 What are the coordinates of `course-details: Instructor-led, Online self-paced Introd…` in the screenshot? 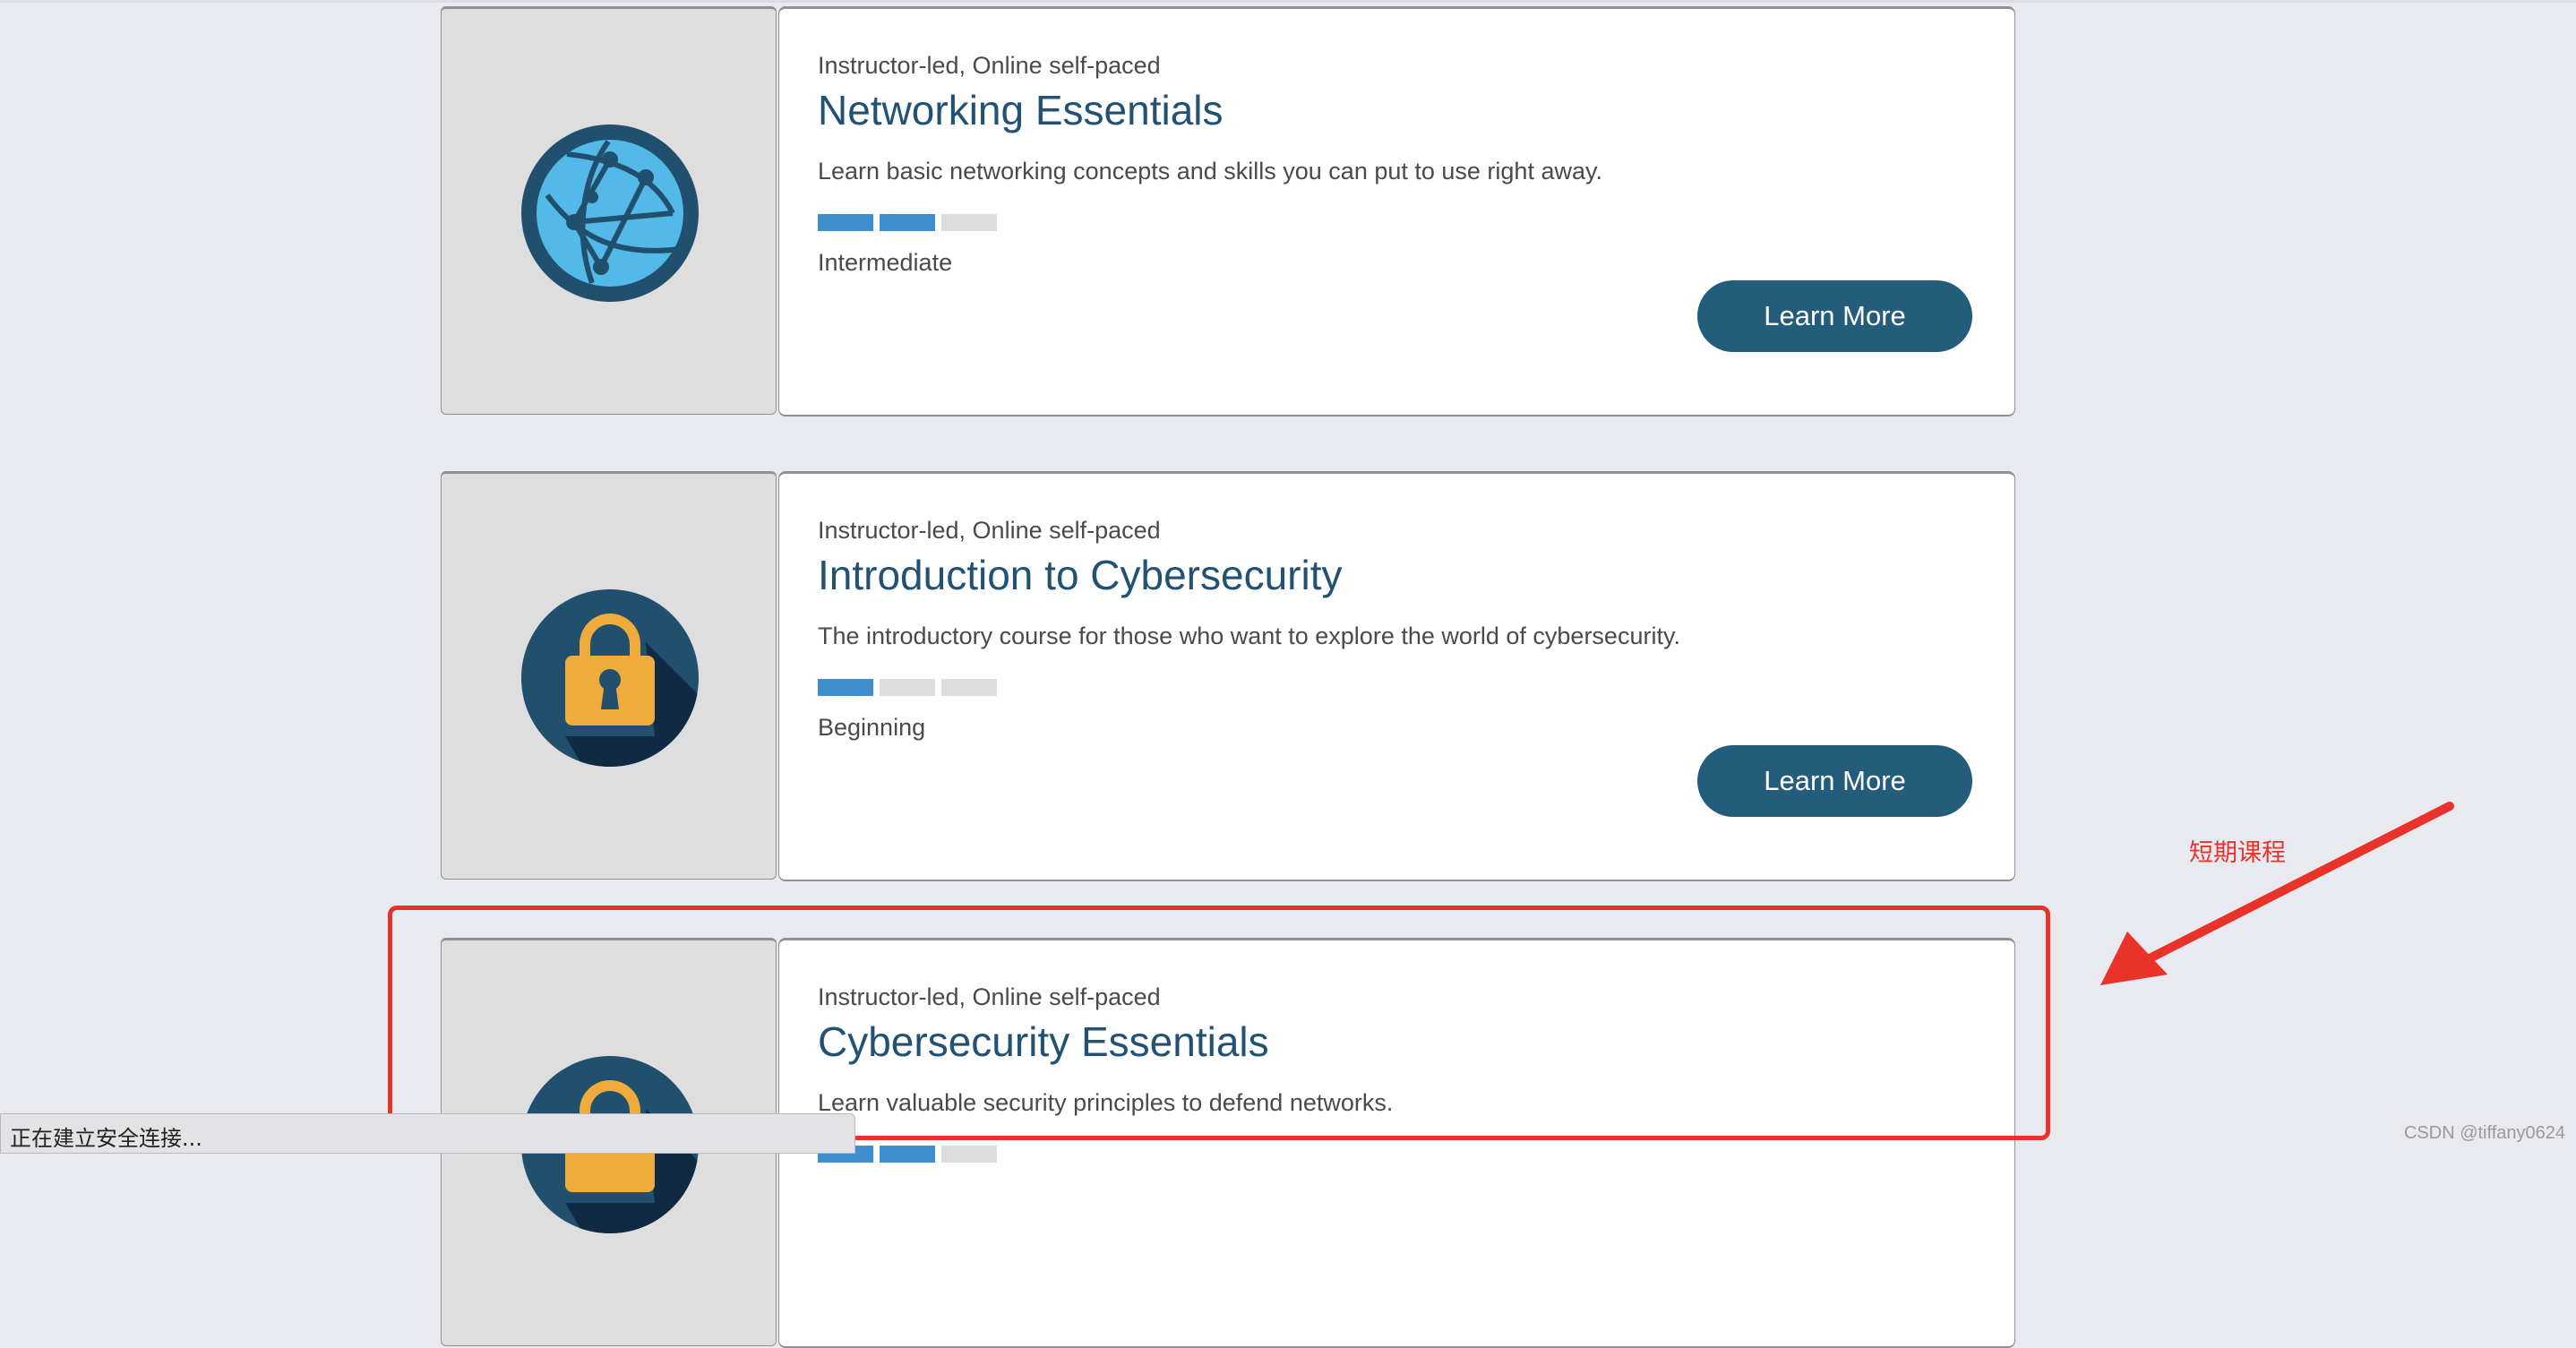 It's located at (1396, 676).